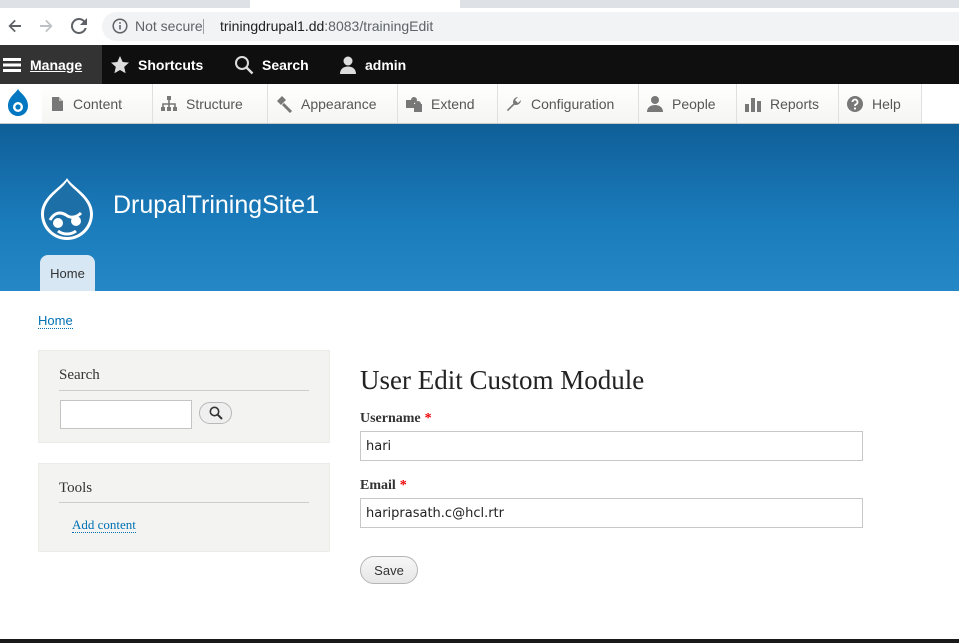 Image resolution: width=959 pixels, height=643 pixels. What do you see at coordinates (79, 375) in the screenshot?
I see `search-block-title: Search` at bounding box center [79, 375].